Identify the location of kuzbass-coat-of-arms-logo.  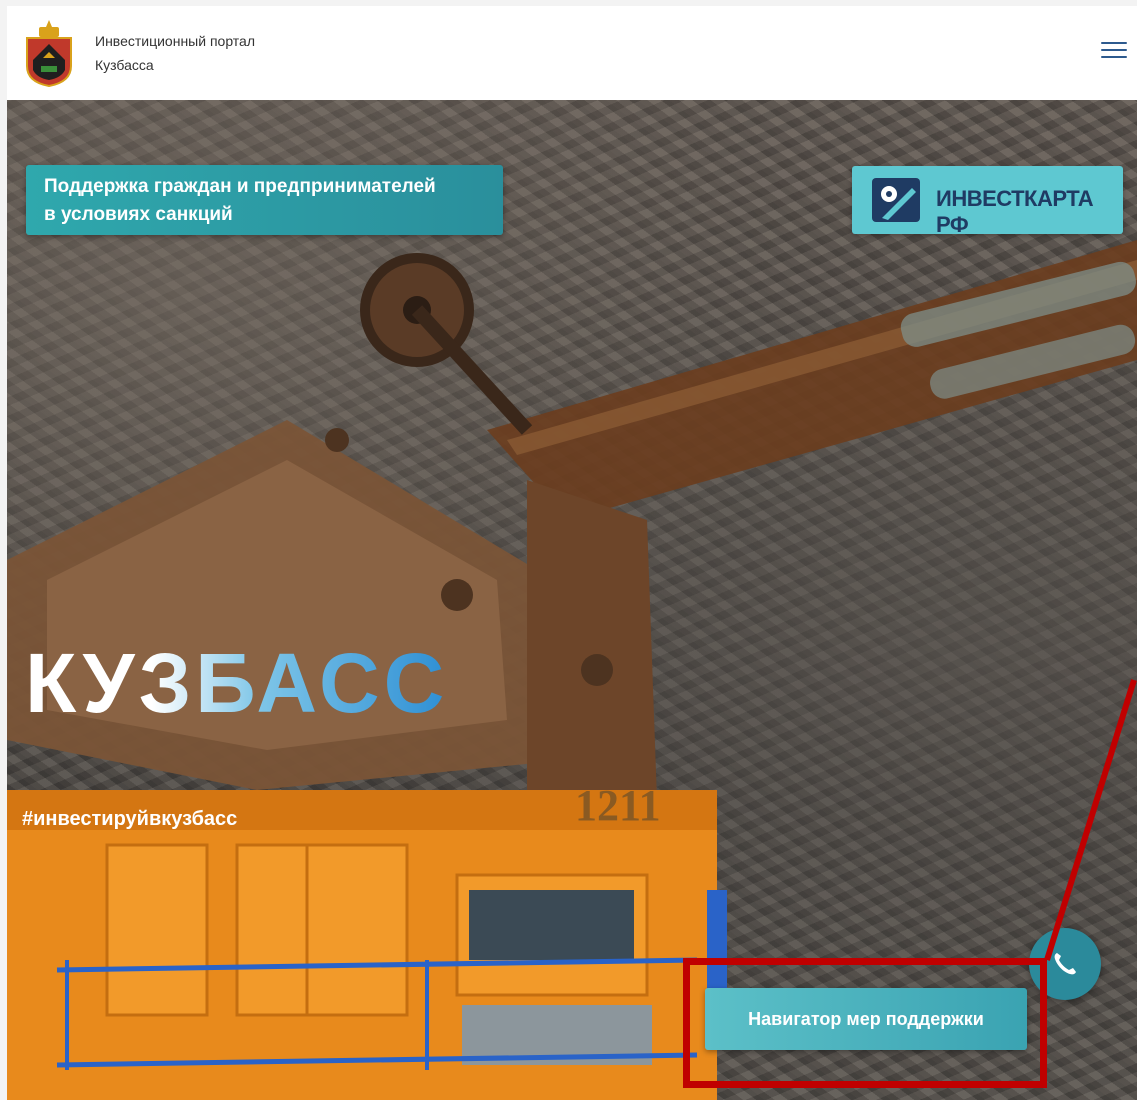
(49, 53).